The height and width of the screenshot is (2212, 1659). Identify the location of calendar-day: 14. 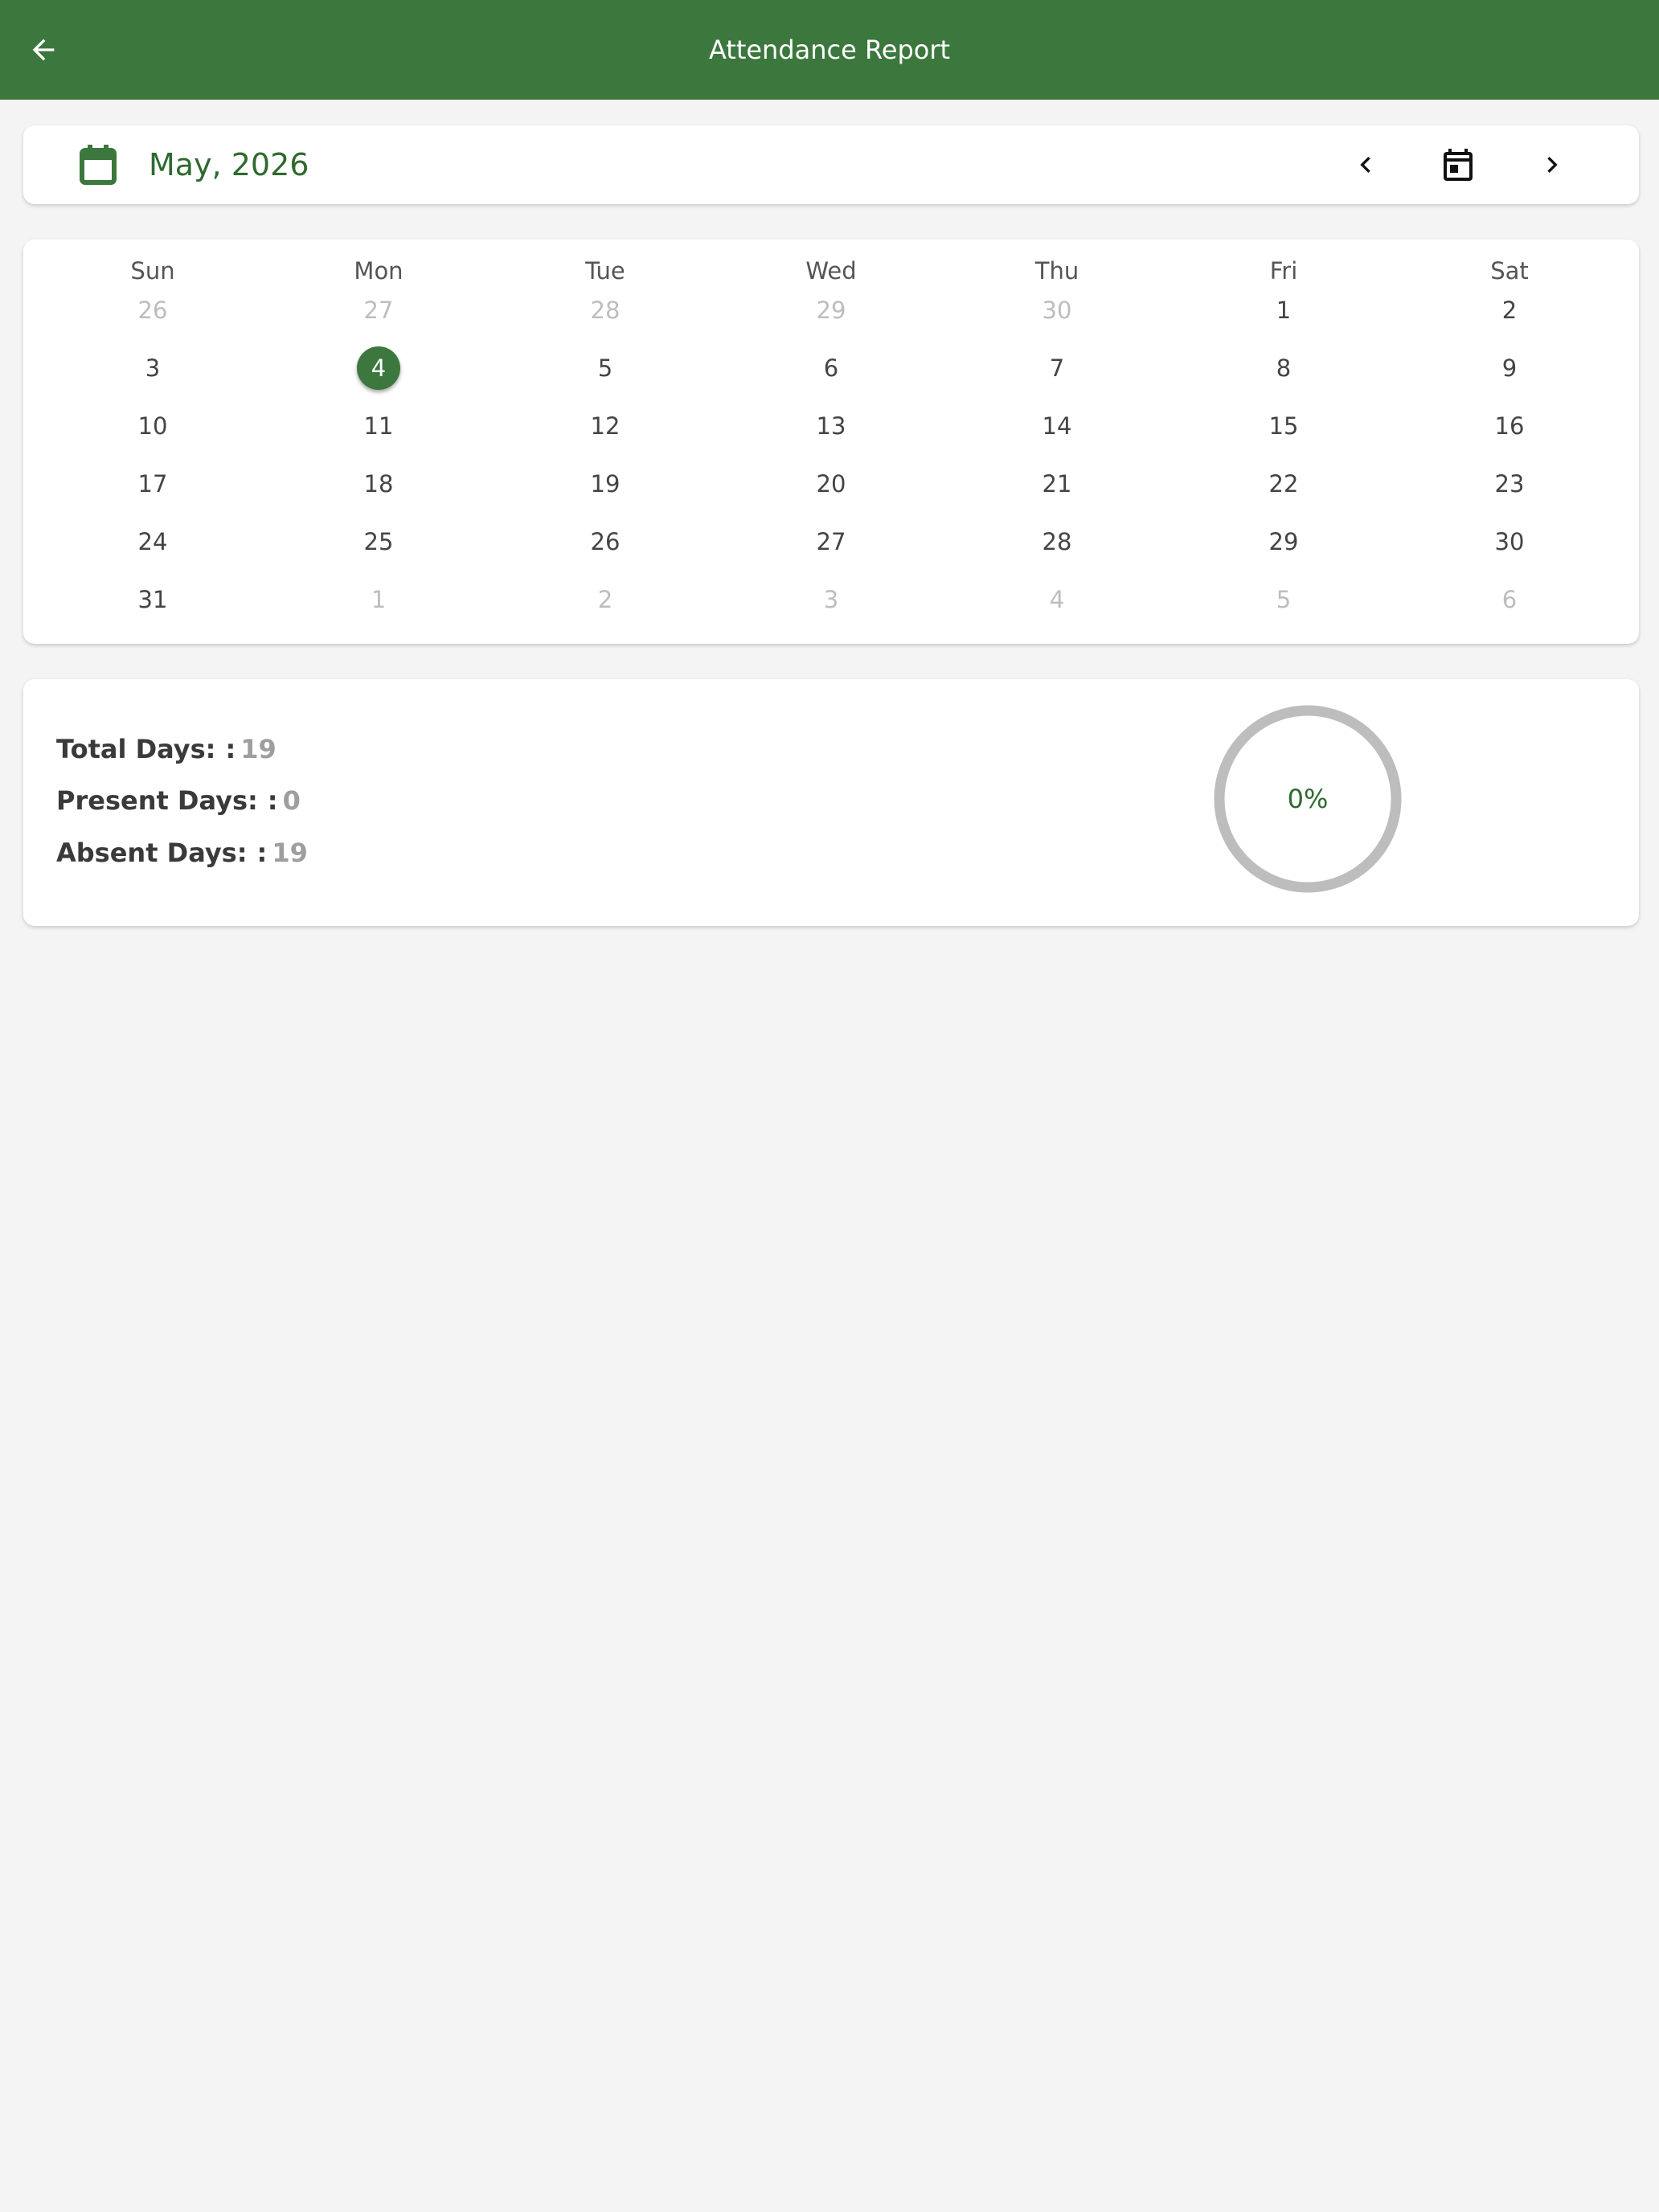
(1057, 426).